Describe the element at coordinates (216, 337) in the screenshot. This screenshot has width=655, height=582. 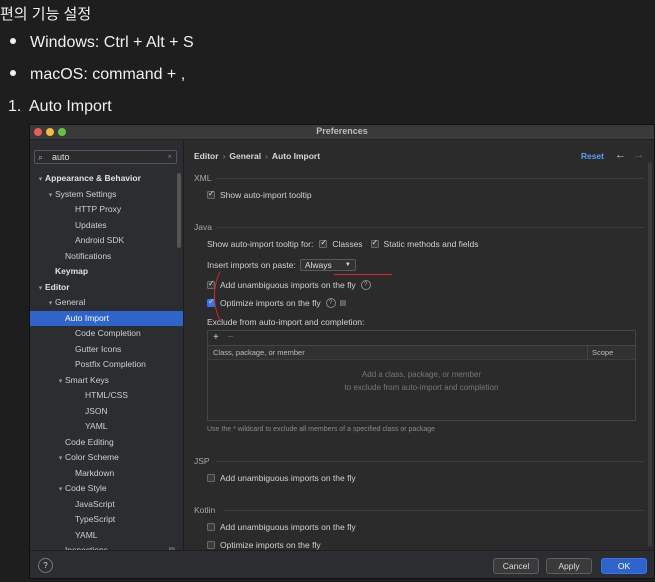
I see `add-icon: +` at that location.